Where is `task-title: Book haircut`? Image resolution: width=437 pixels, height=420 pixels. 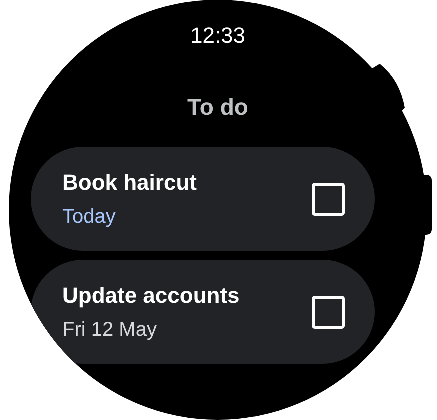
task-title: Book haircut is located at coordinates (130, 183).